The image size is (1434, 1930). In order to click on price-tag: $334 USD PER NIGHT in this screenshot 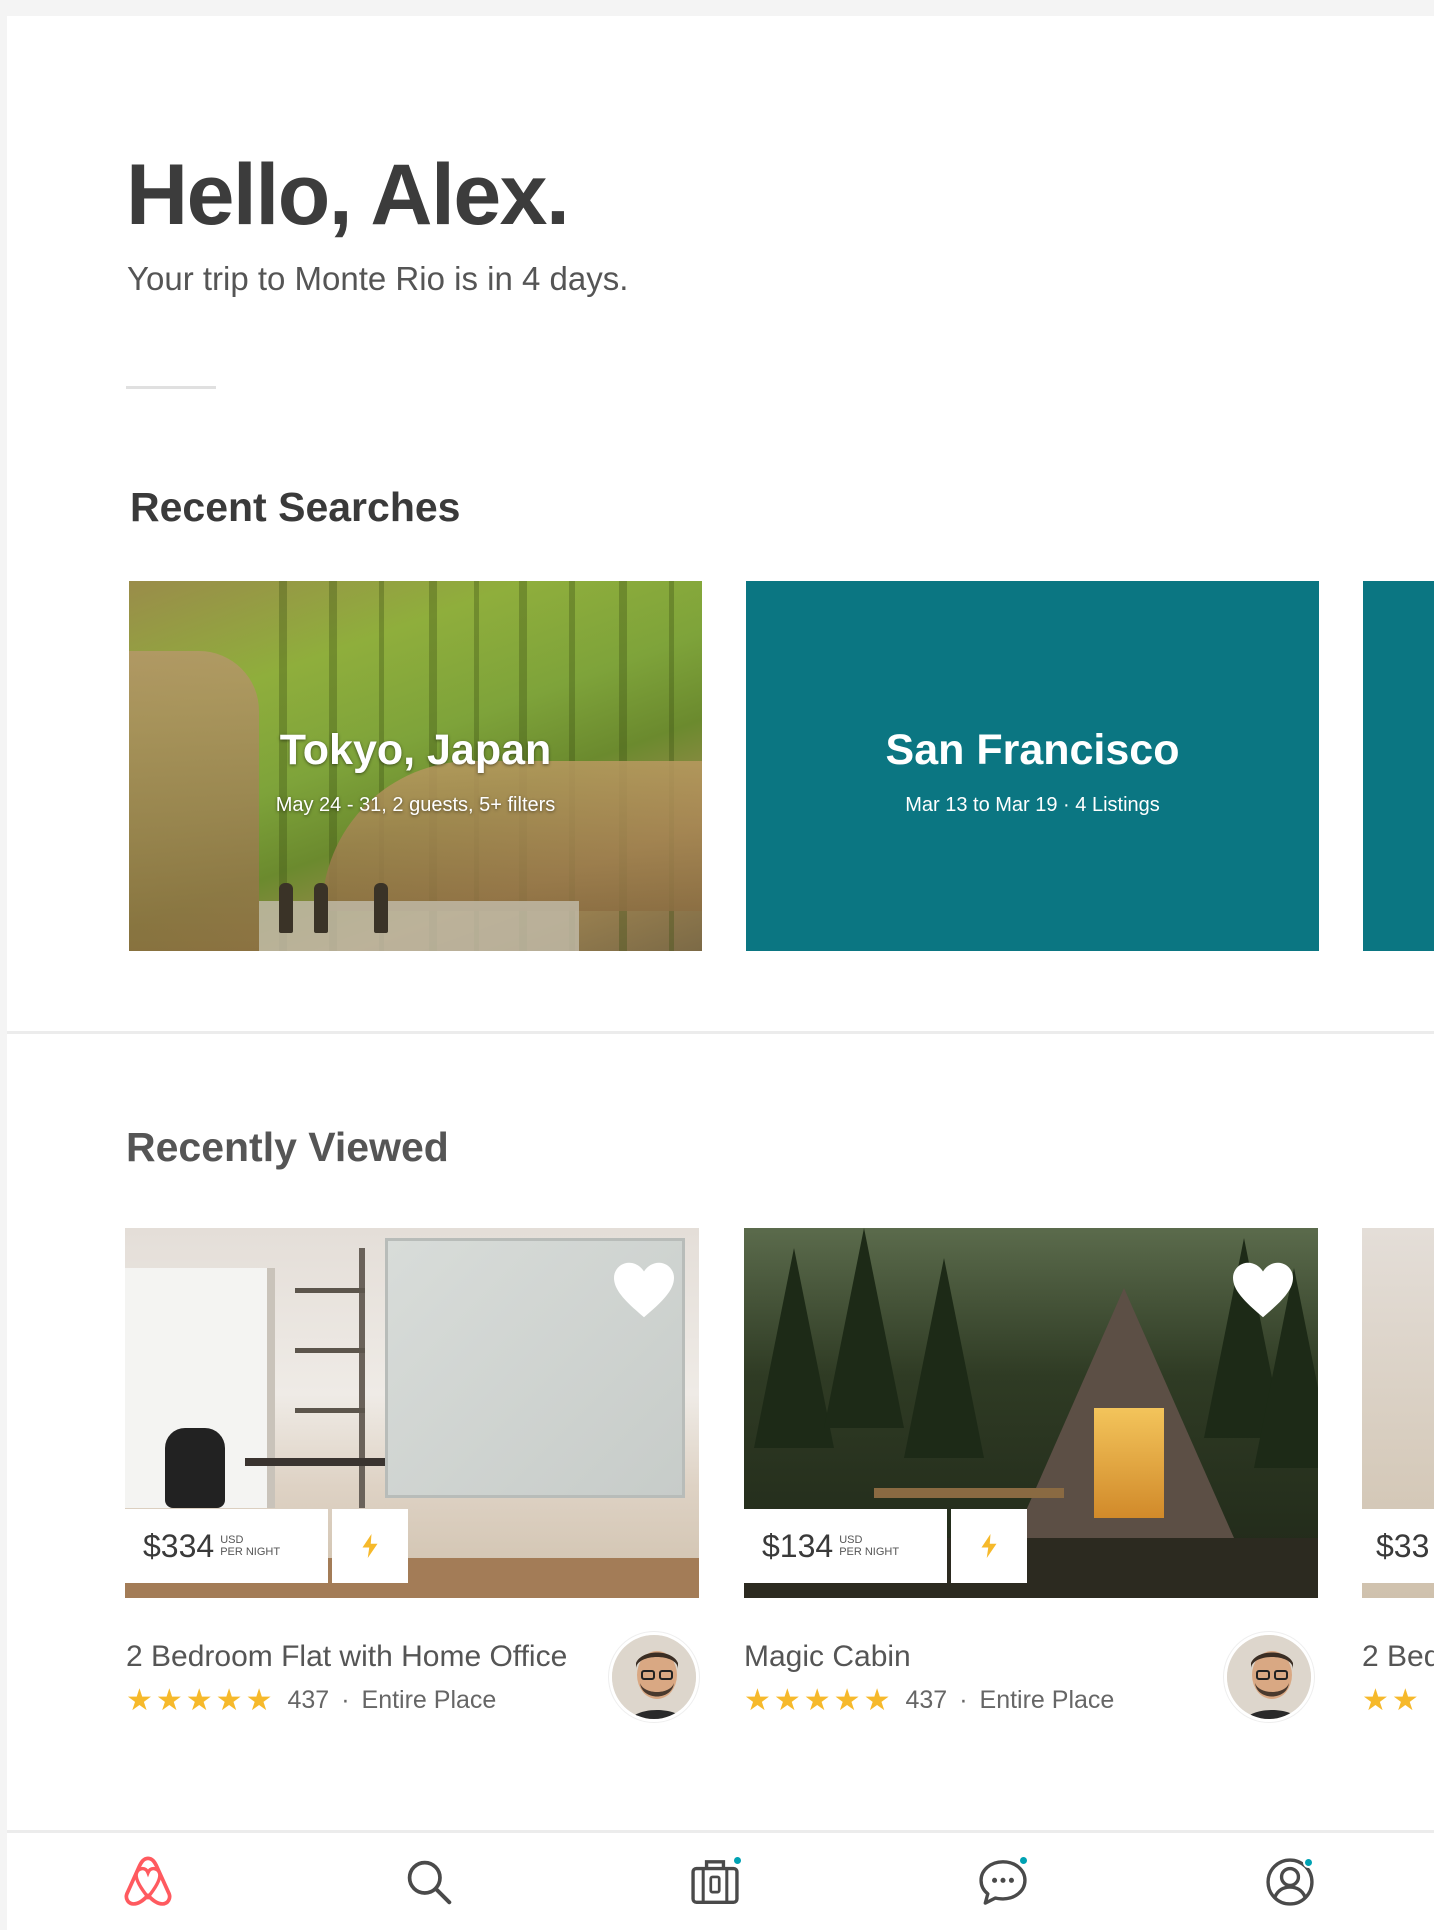, I will do `click(226, 1546)`.